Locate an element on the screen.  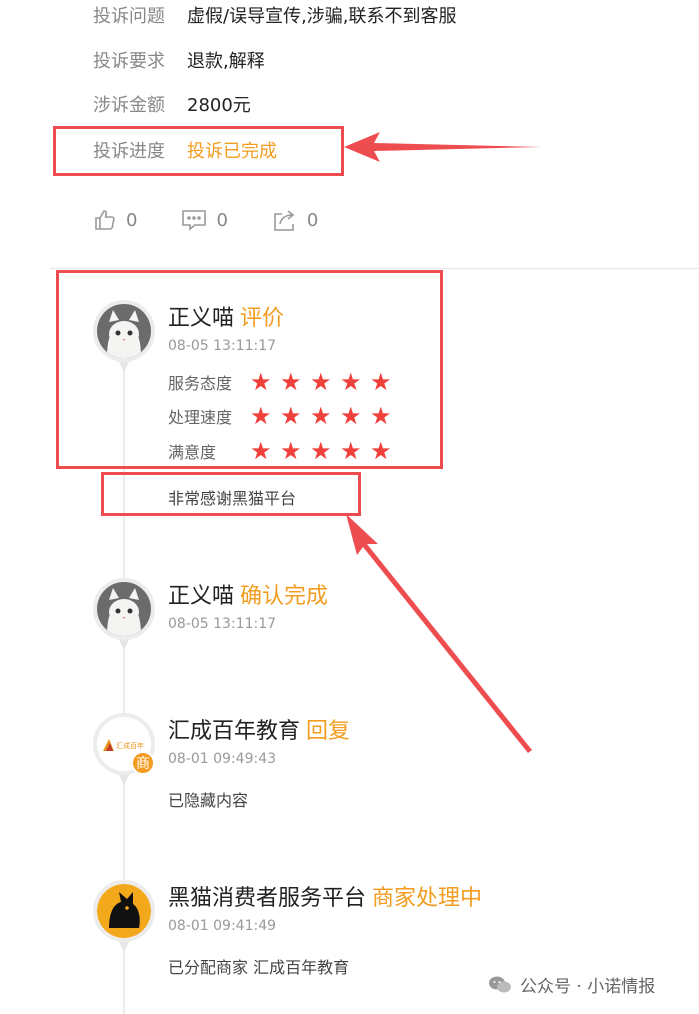
entry-action-type: 确认完成 is located at coordinates (284, 596).